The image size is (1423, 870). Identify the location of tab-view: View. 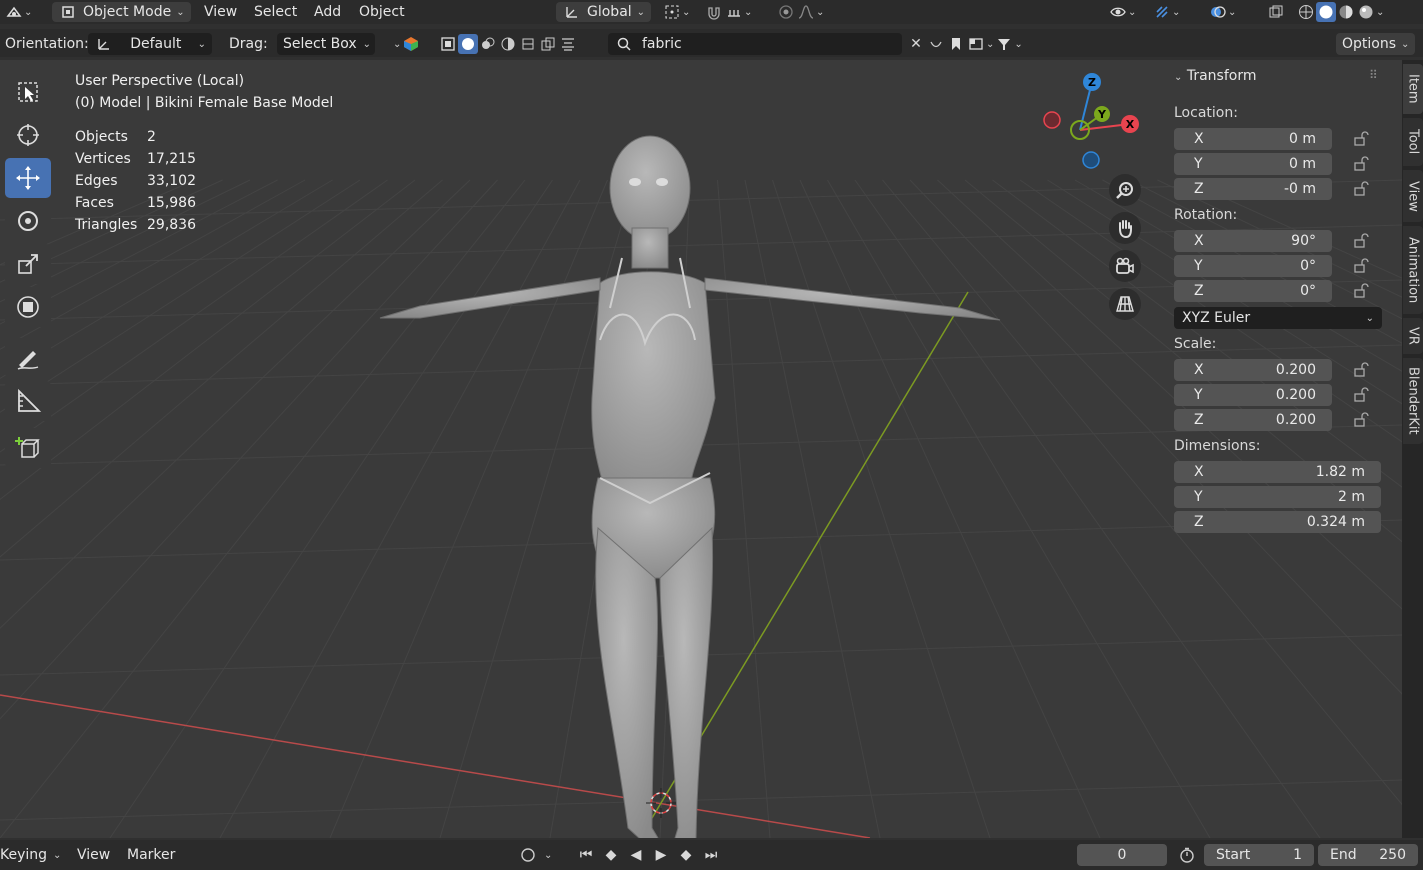
(1413, 196).